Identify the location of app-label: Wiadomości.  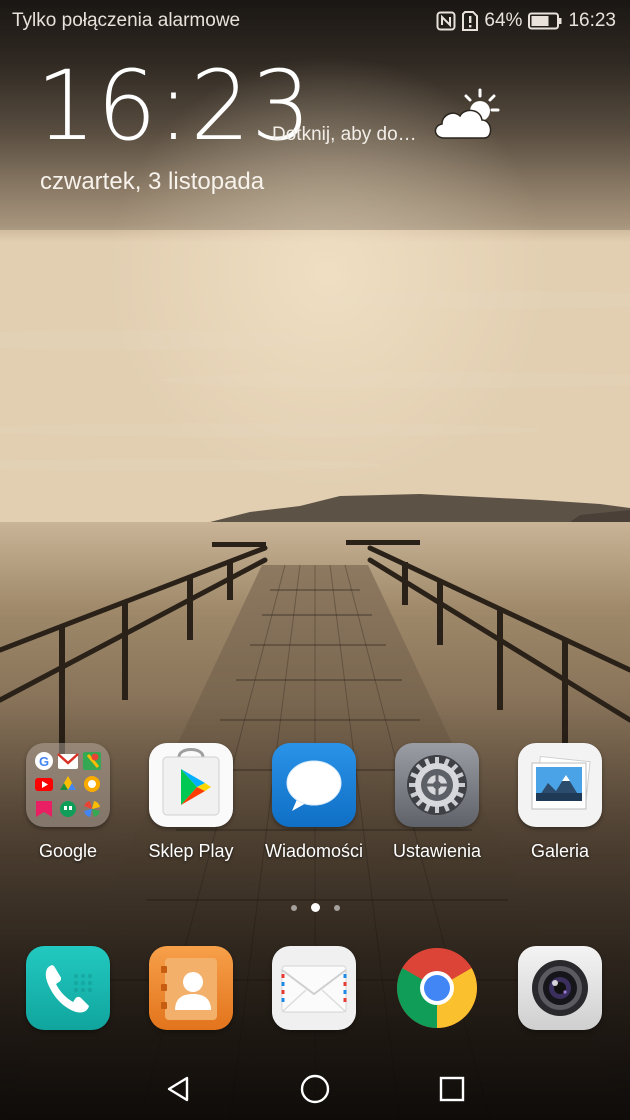
(314, 851).